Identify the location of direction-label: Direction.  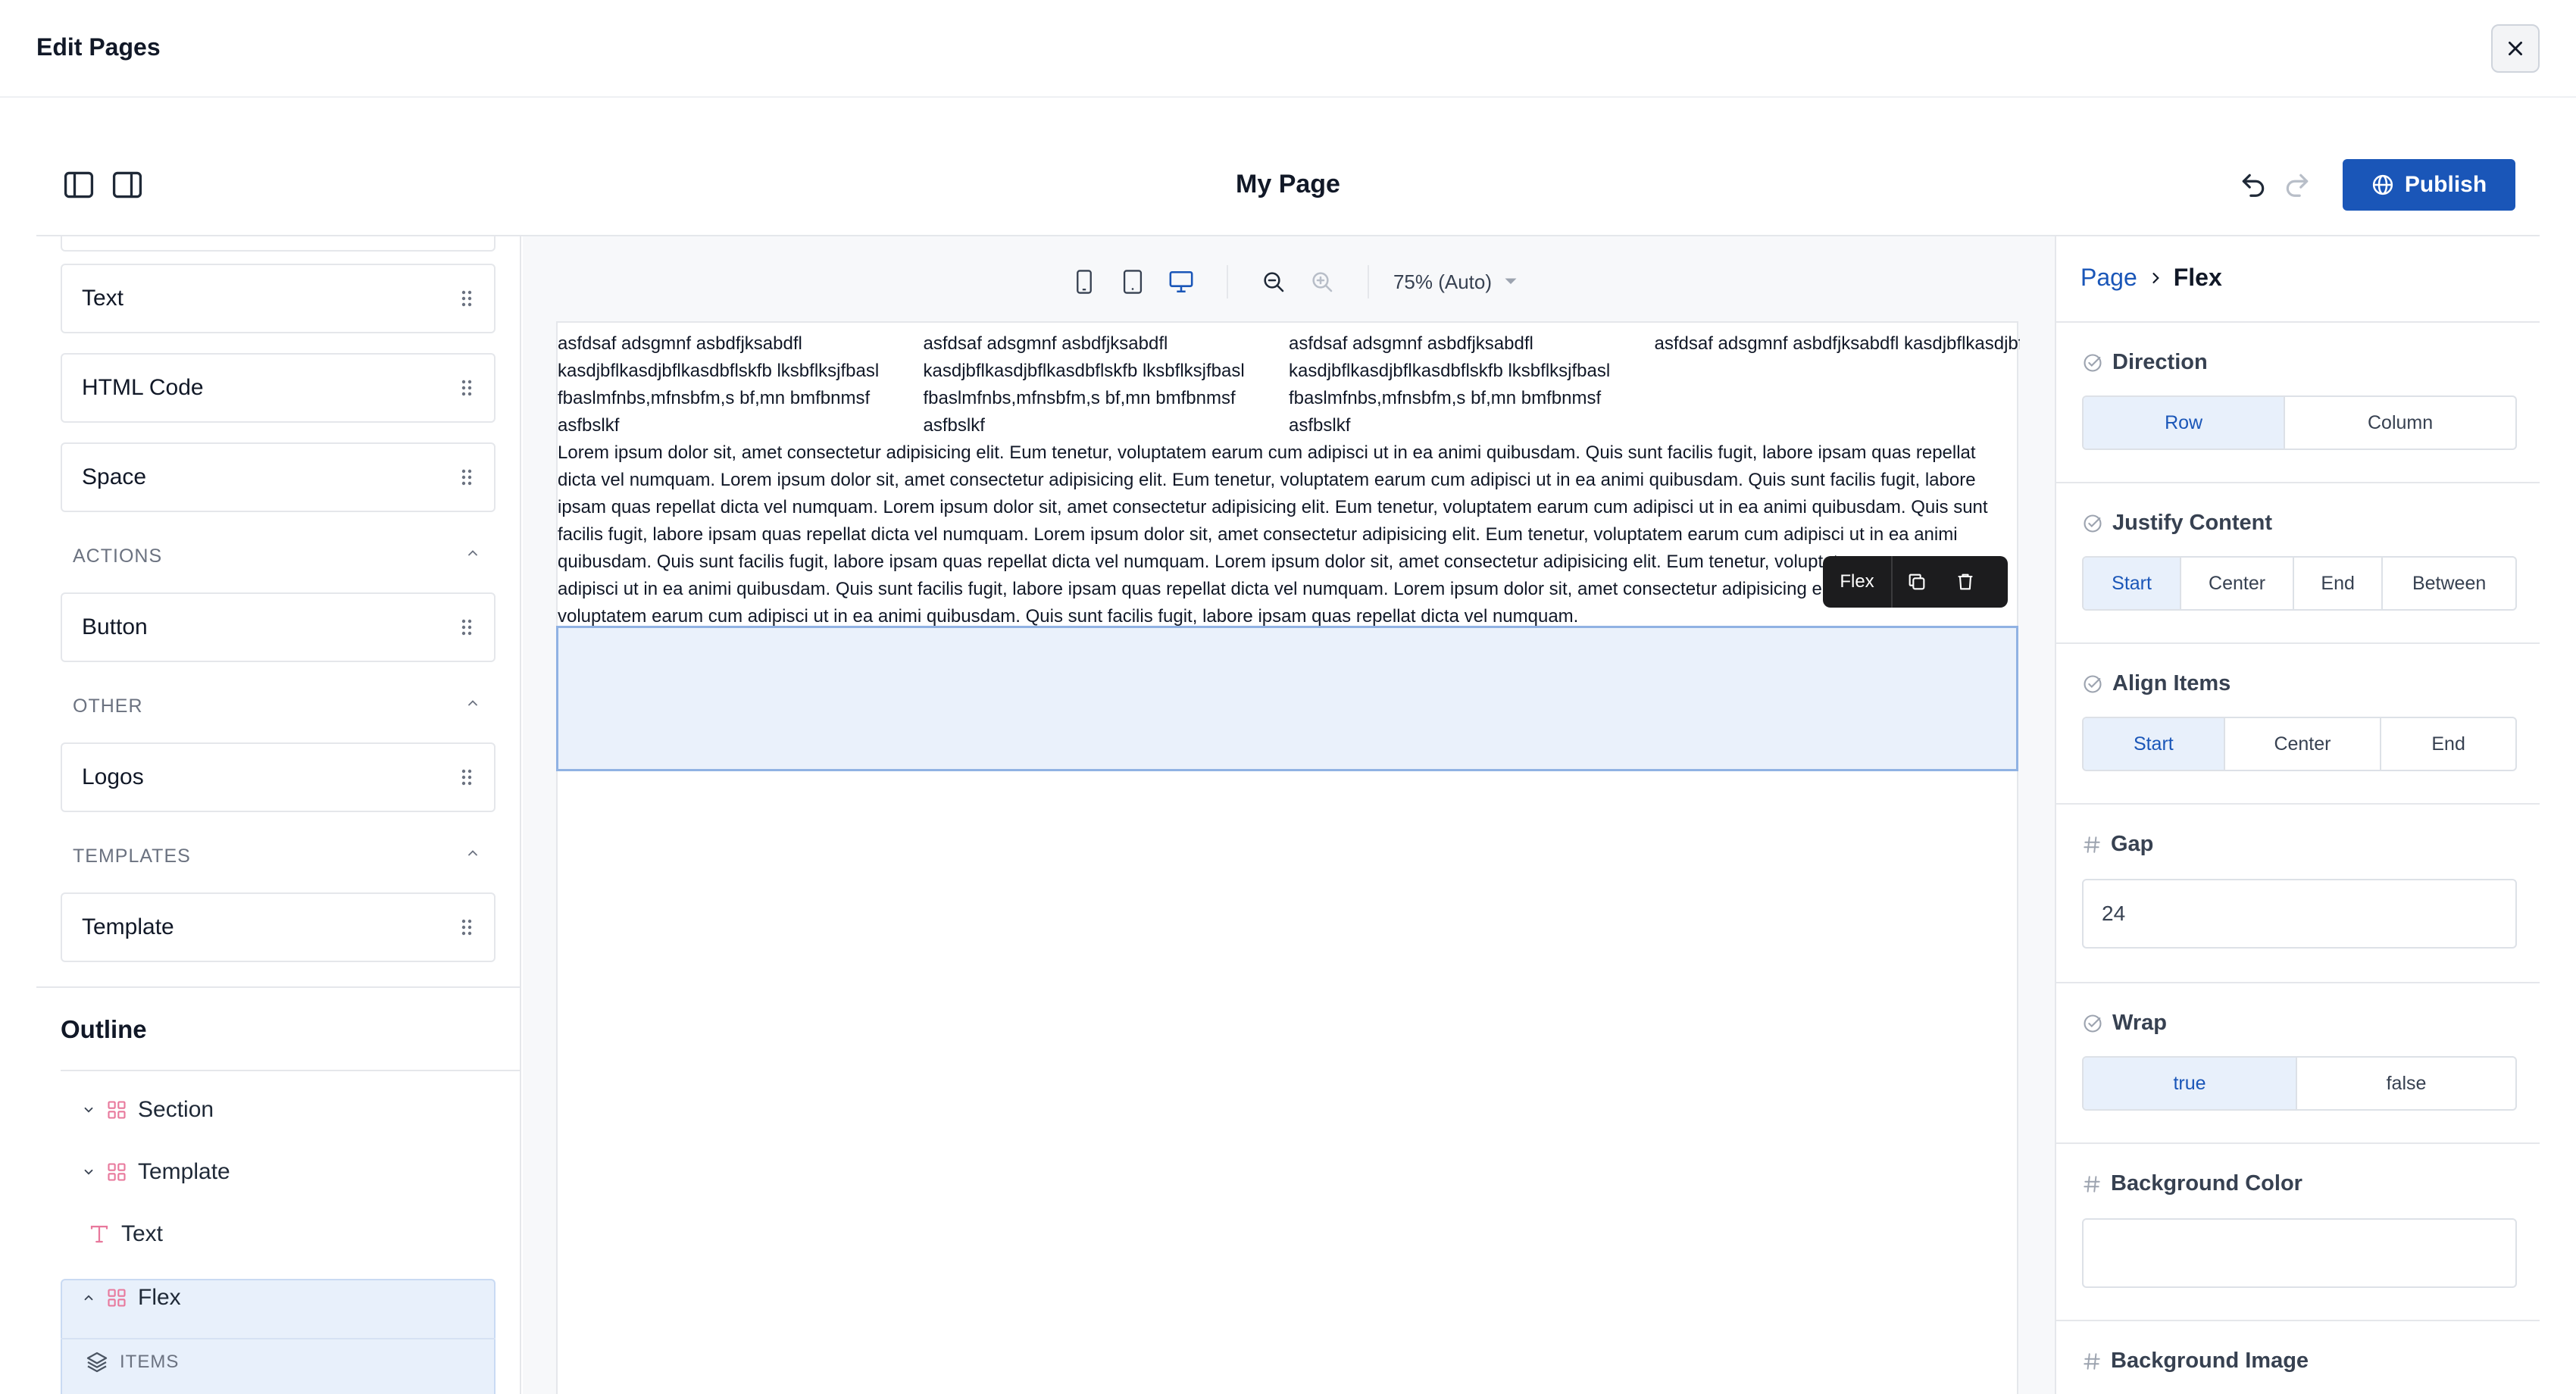
(2145, 362).